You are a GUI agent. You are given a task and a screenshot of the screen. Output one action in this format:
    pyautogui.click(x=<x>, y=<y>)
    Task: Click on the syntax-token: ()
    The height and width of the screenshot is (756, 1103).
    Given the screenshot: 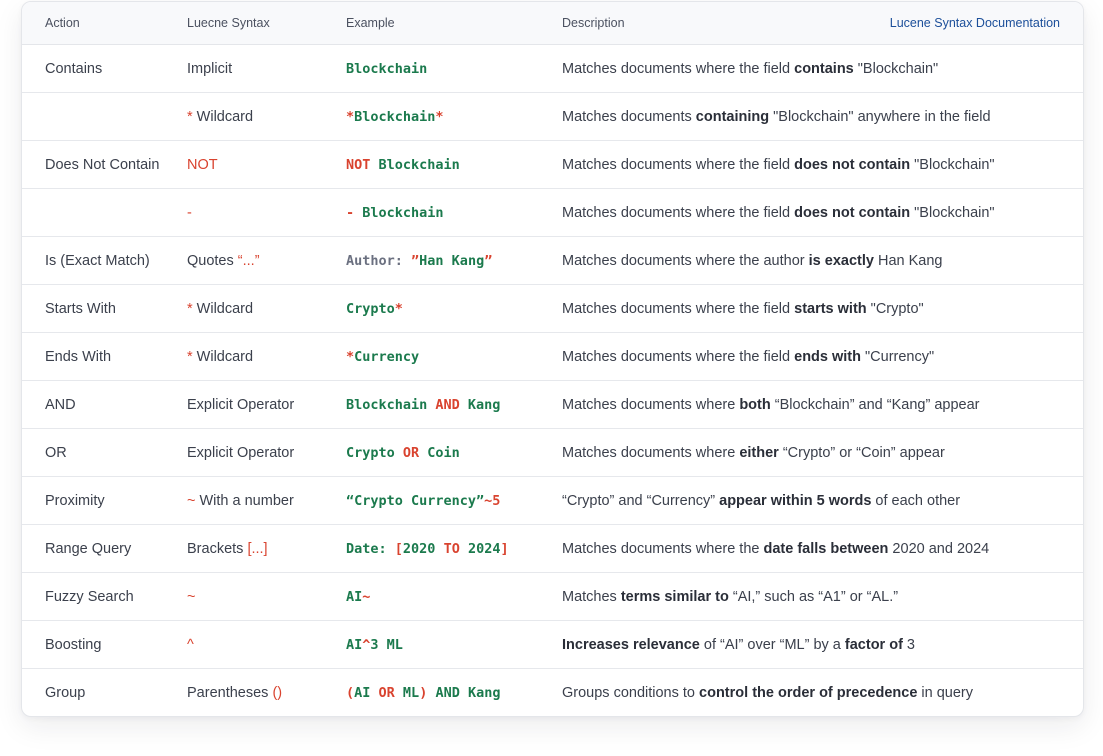 What is the action you would take?
    pyautogui.click(x=277, y=692)
    